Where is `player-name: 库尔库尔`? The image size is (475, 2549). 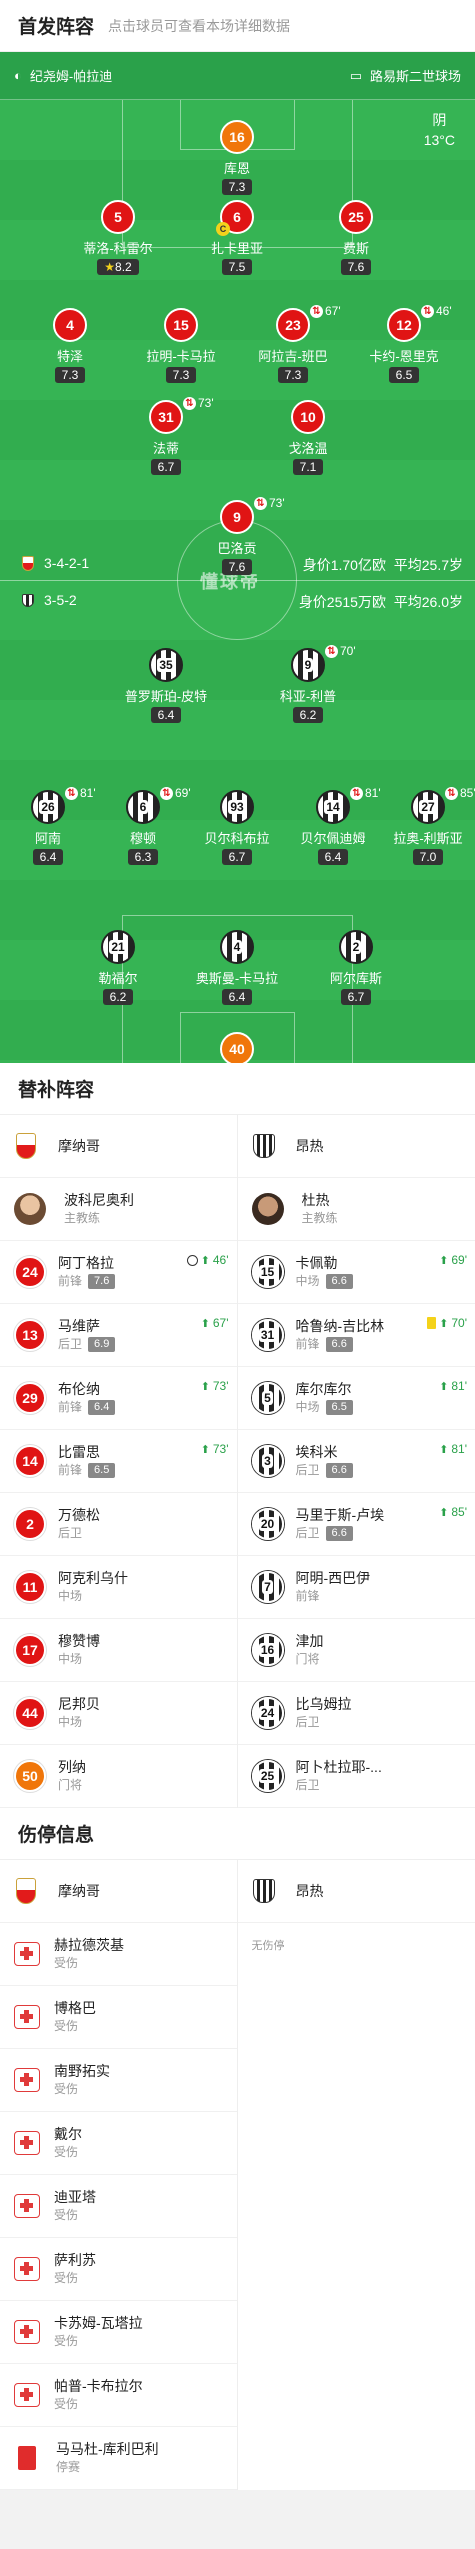
player-name: 库尔库尔 is located at coordinates (323, 1389).